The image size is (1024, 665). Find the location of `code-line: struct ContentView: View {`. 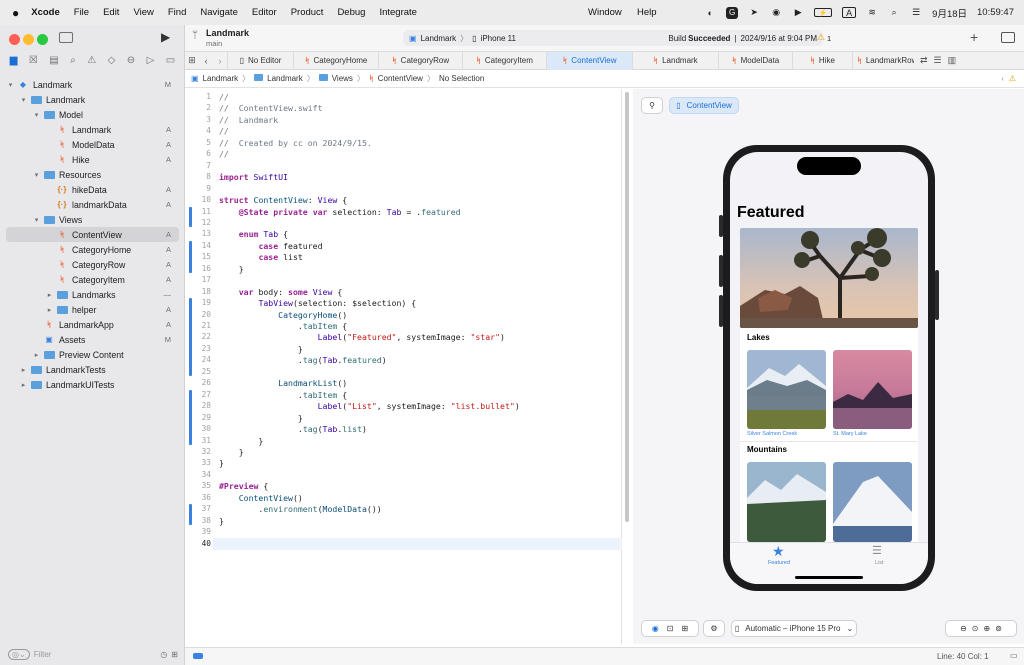

code-line: struct ContentView: View { is located at coordinates (283, 200).